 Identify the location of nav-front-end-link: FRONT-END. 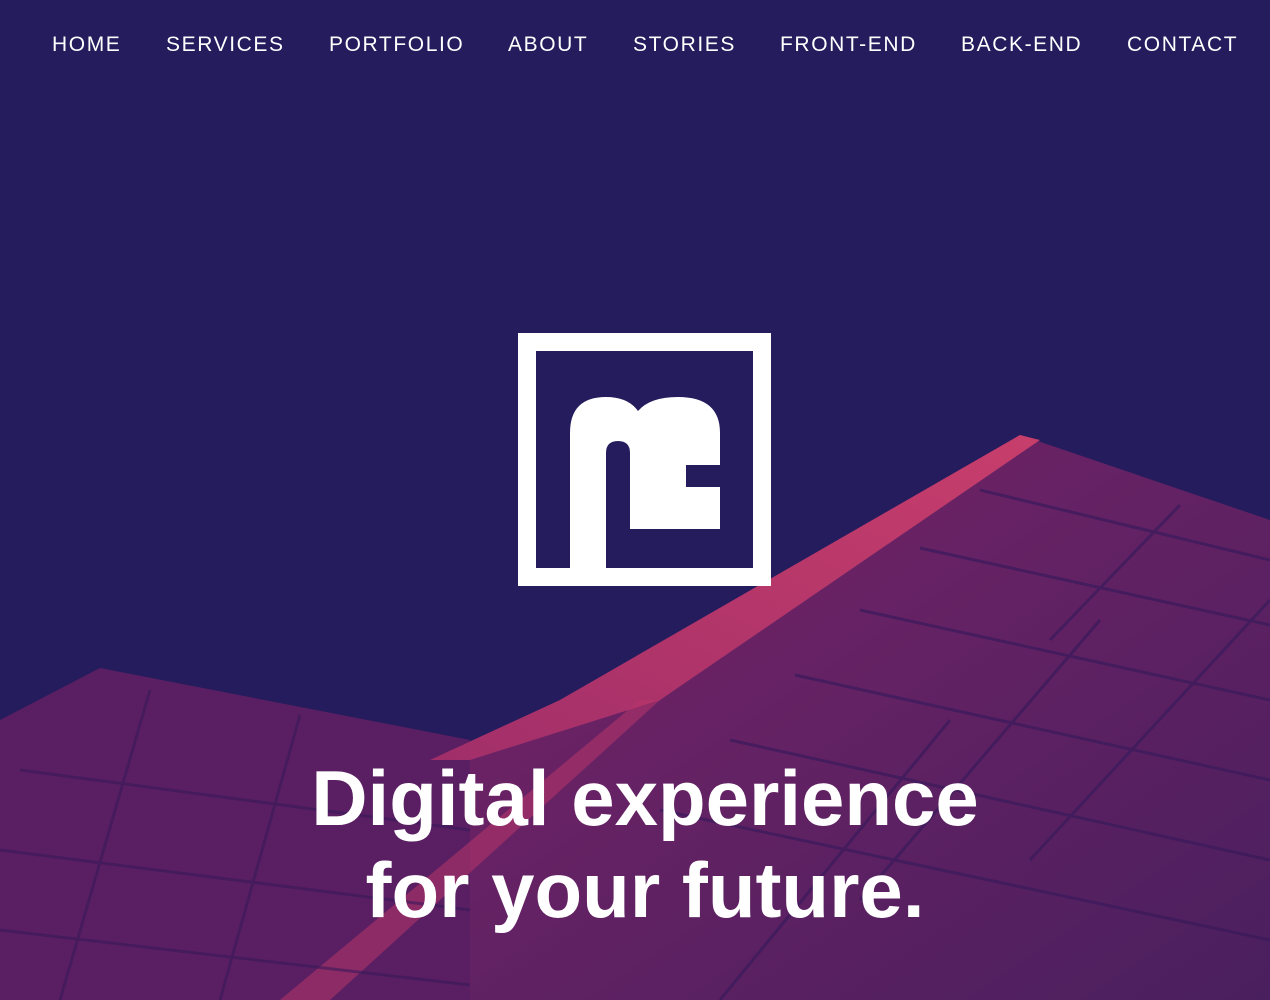
(848, 45).